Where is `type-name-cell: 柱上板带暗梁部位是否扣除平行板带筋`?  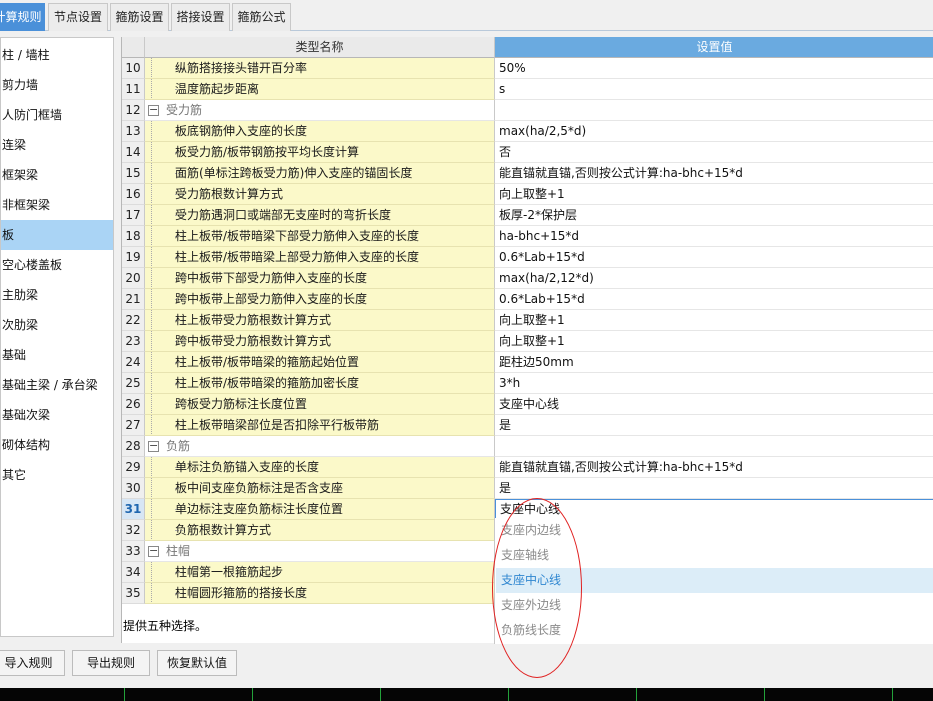 type-name-cell: 柱上板带暗梁部位是否扣除平行板带筋 is located at coordinates (320, 425).